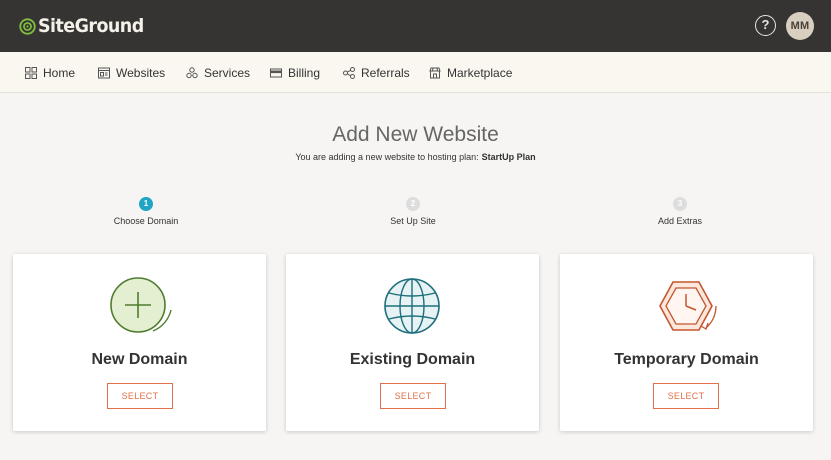 This screenshot has width=831, height=460. I want to click on nav-label: Referrals, so click(385, 72).